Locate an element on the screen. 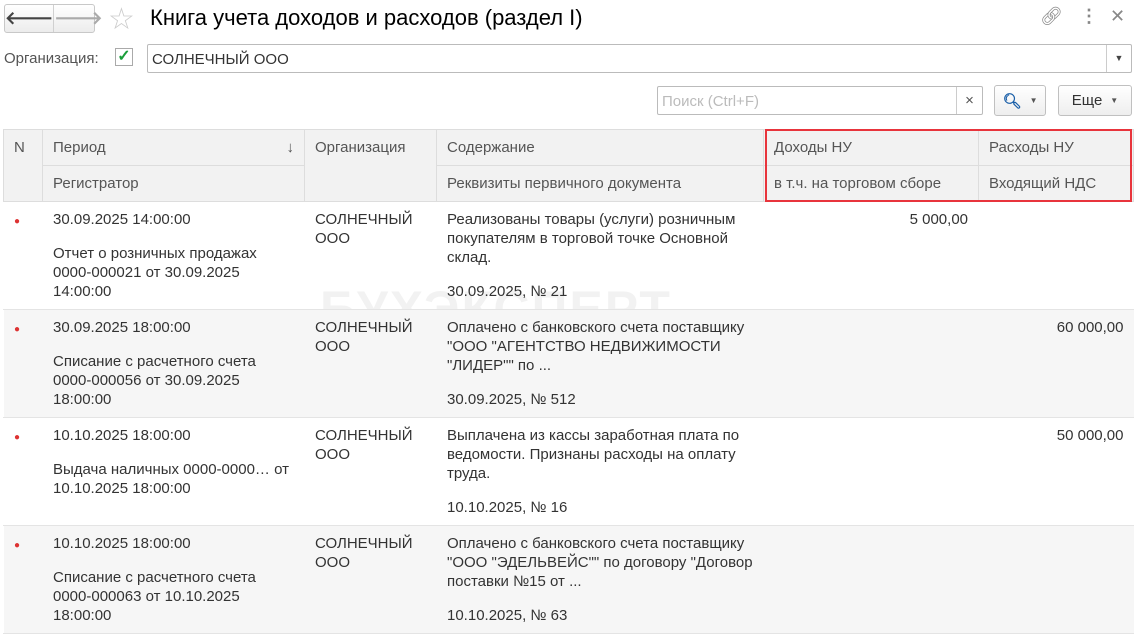  doc-value: 30.09.2025, № 21 is located at coordinates (507, 291).